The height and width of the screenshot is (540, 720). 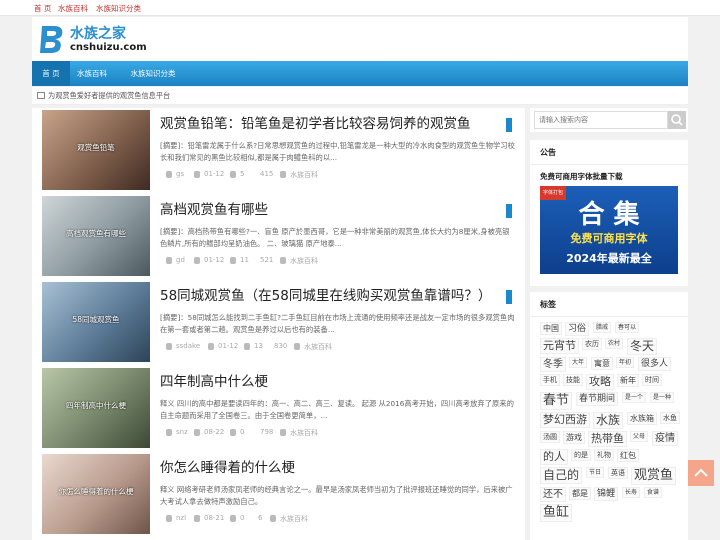 I want to click on article-thumbnail: 你怎么睡得着的什么梗, so click(x=96, y=494).